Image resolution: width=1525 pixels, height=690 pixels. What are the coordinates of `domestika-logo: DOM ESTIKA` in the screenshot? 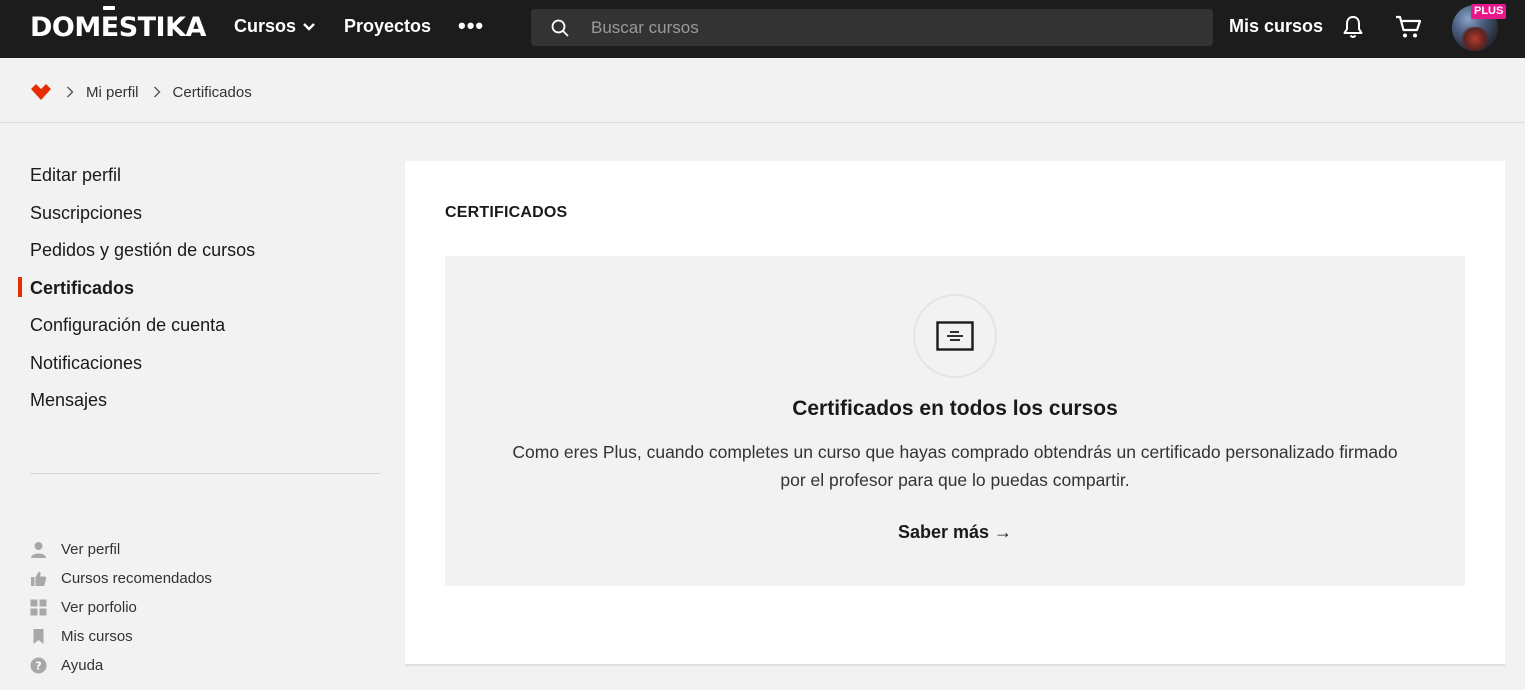 It's located at (118, 24).